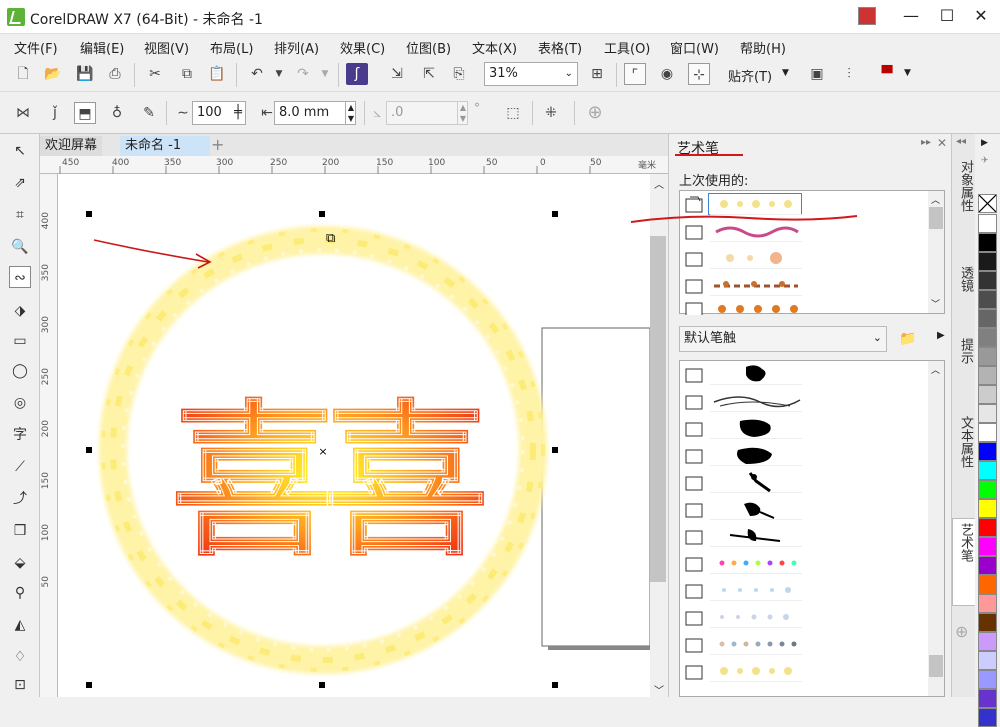 The width and height of the screenshot is (1000, 727). Describe the element at coordinates (20, 247) in the screenshot. I see `zoom-tool-icon: 🔍` at that location.